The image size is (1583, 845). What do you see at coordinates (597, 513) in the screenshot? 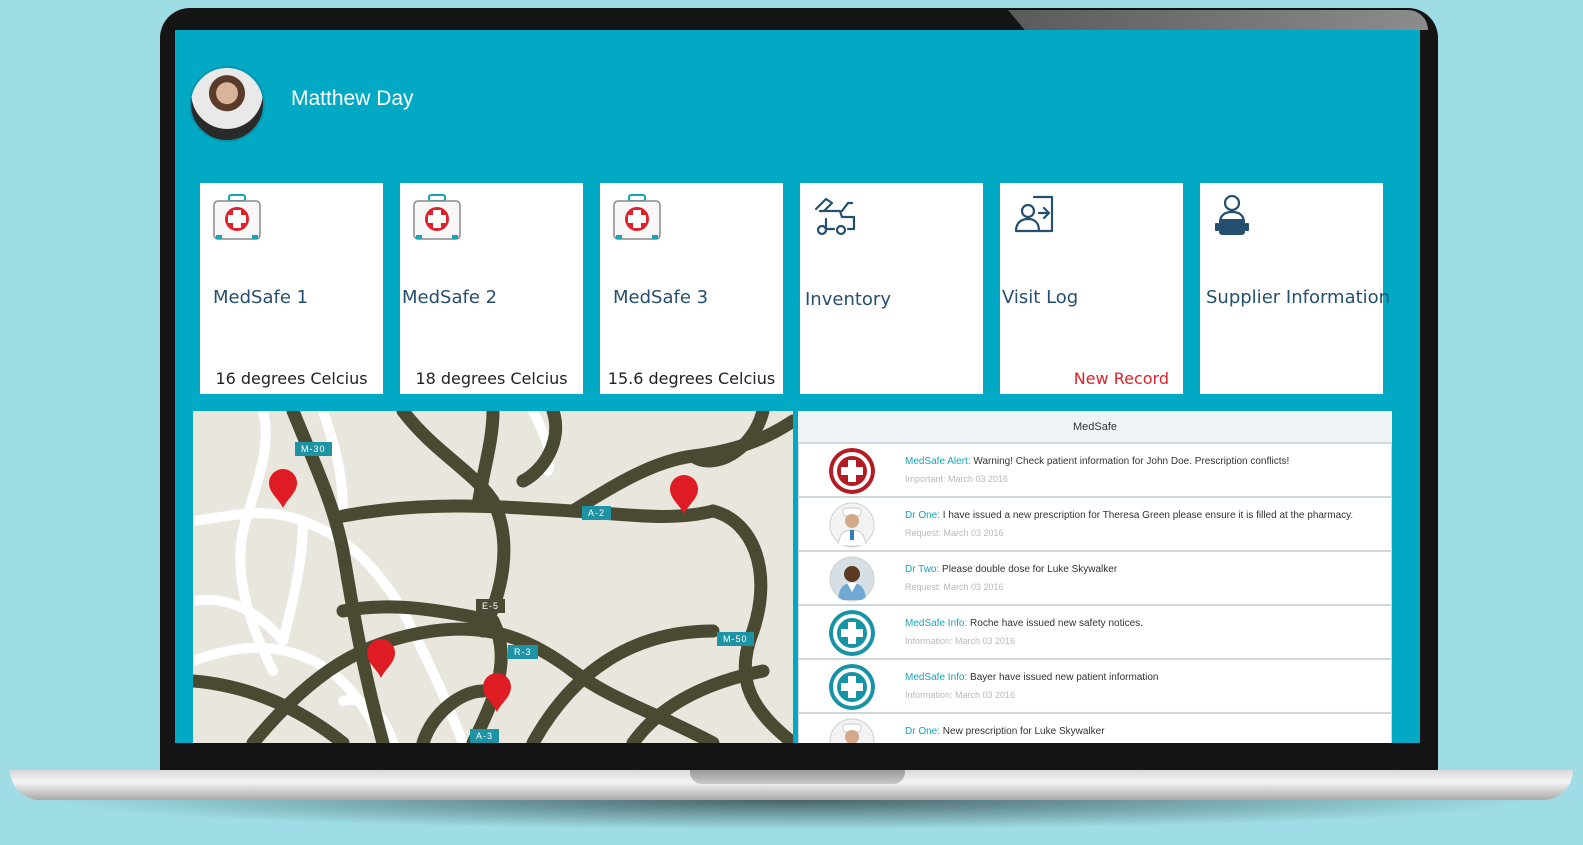
I see `road-label: A-2` at bounding box center [597, 513].